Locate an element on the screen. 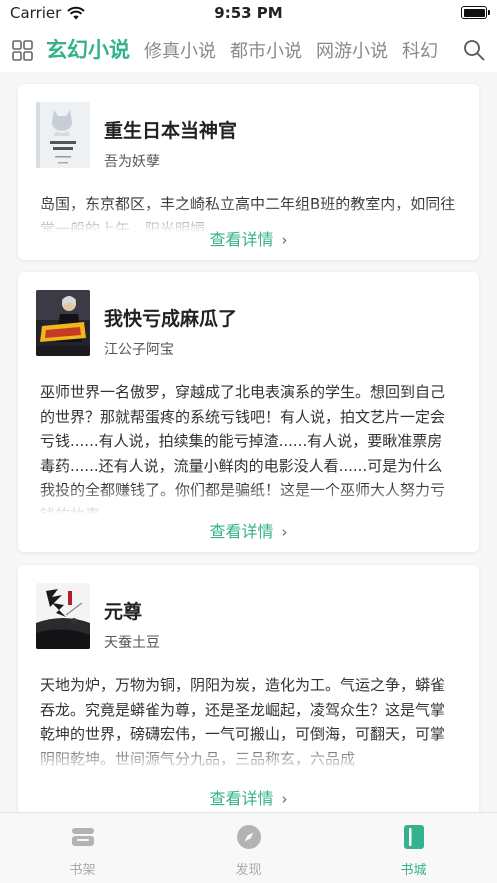 Image resolution: width=497 pixels, height=883 pixels. tab-xuanhuan: 玄幻小说 is located at coordinates (88, 50).